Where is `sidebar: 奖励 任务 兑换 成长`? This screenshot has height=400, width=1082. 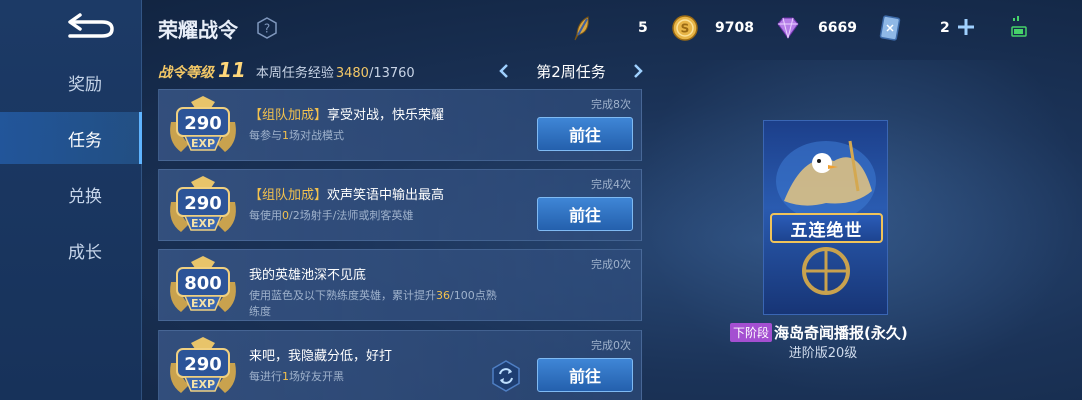 sidebar: 奖励 任务 兑换 成长 is located at coordinates (71, 200).